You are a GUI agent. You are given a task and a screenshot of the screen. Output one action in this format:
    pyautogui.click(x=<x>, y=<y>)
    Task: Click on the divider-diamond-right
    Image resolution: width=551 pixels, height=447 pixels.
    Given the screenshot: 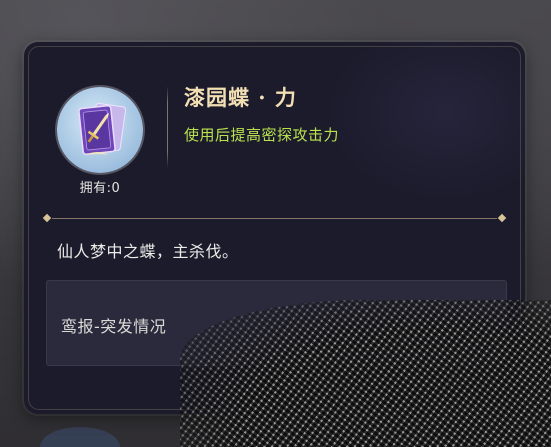 What is the action you would take?
    pyautogui.click(x=502, y=218)
    